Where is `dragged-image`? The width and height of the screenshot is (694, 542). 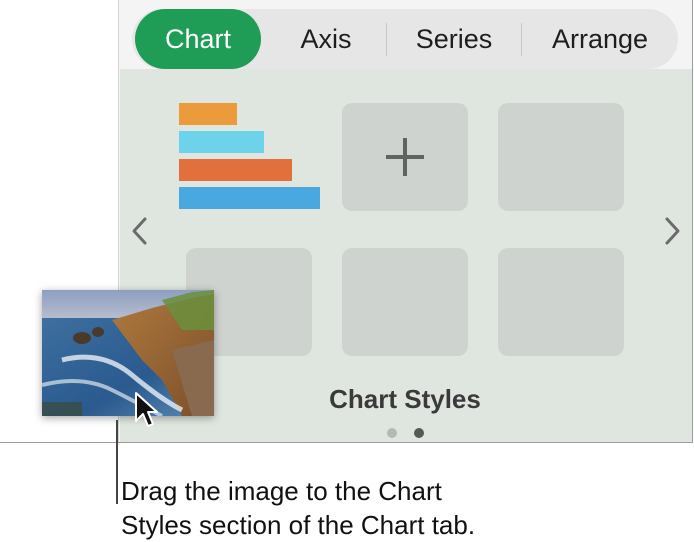
dragged-image is located at coordinates (128, 353).